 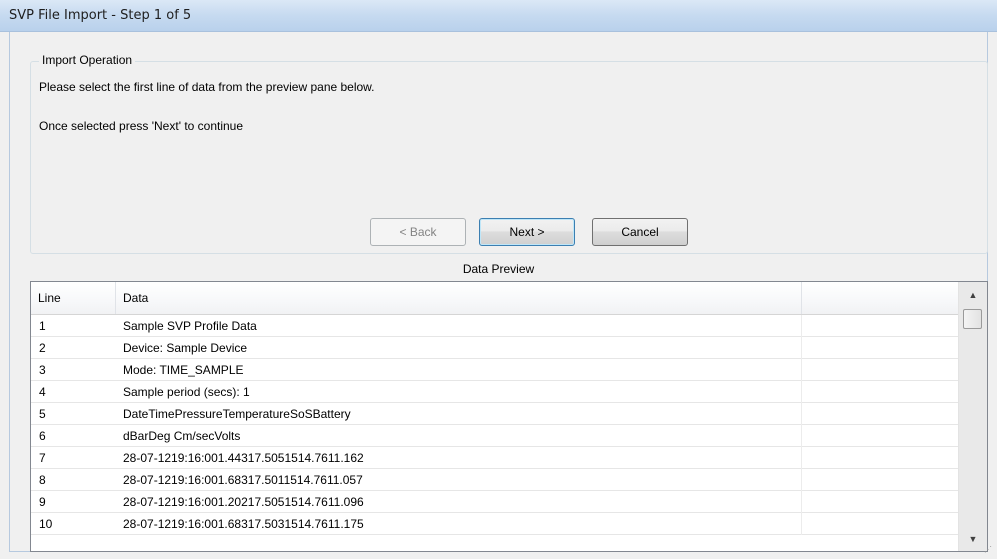 What do you see at coordinates (42, 370) in the screenshot?
I see `line-cell: 3` at bounding box center [42, 370].